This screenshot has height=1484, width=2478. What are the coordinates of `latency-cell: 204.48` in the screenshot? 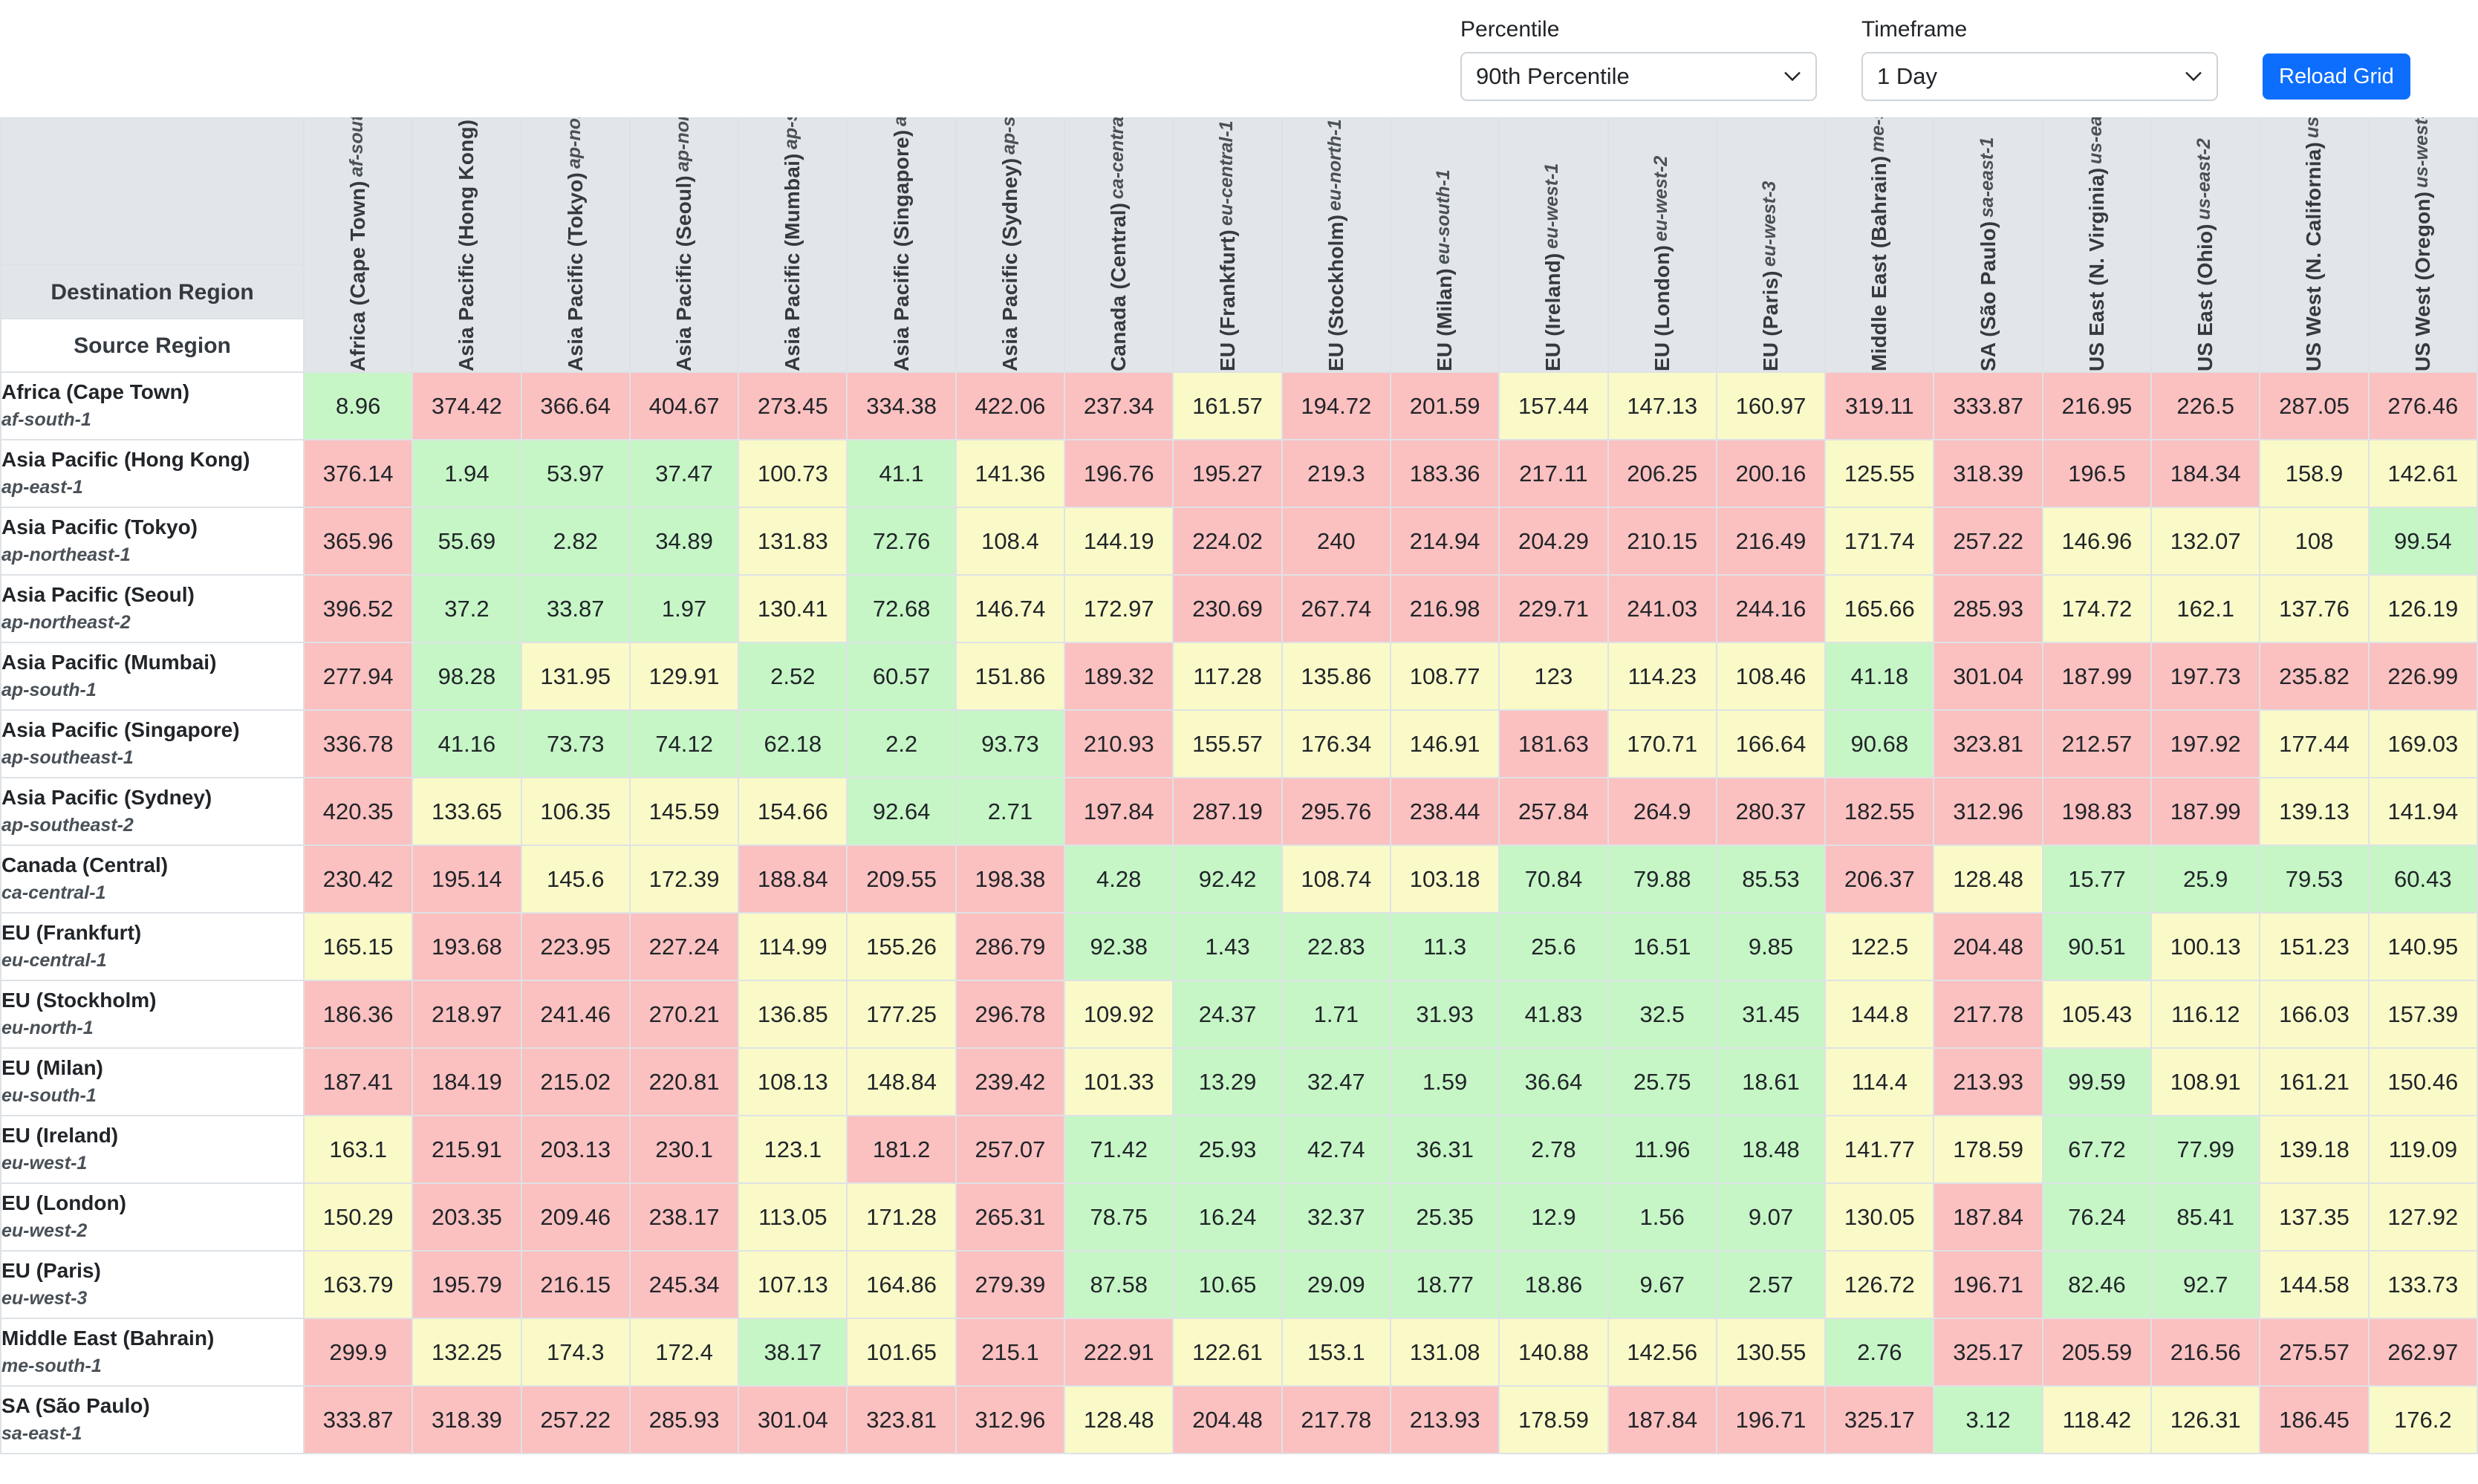 It's located at (1989, 948).